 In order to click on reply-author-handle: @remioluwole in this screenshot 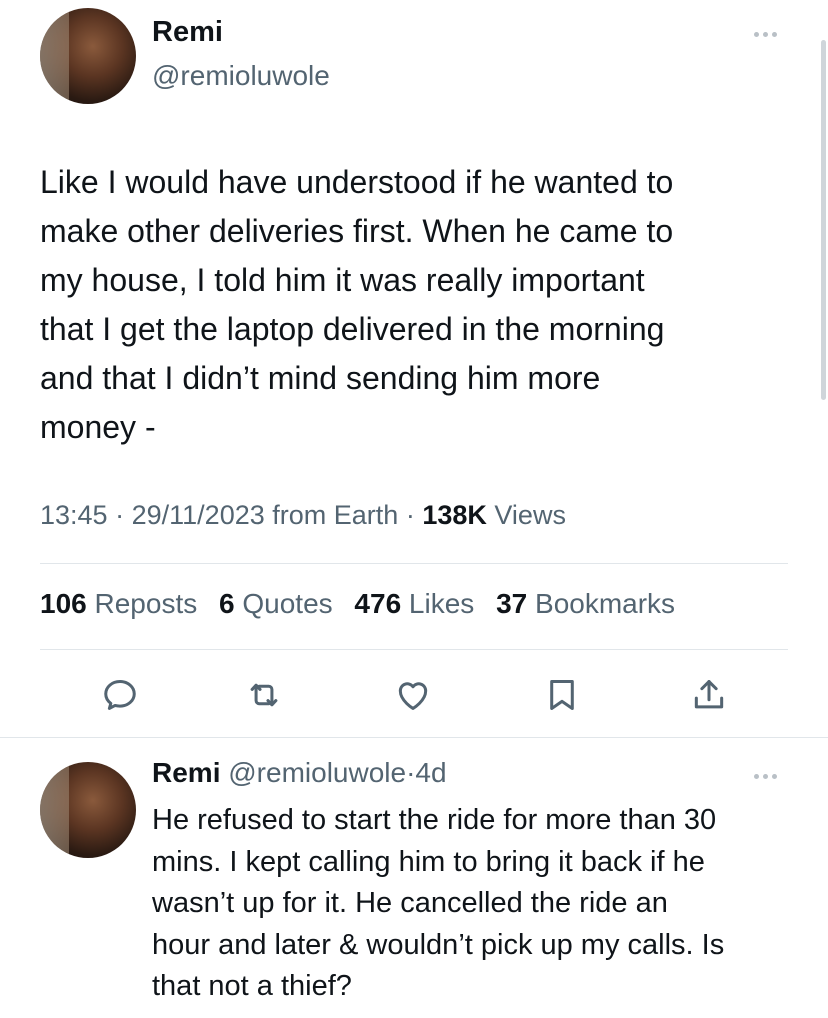, I will do `click(317, 772)`.